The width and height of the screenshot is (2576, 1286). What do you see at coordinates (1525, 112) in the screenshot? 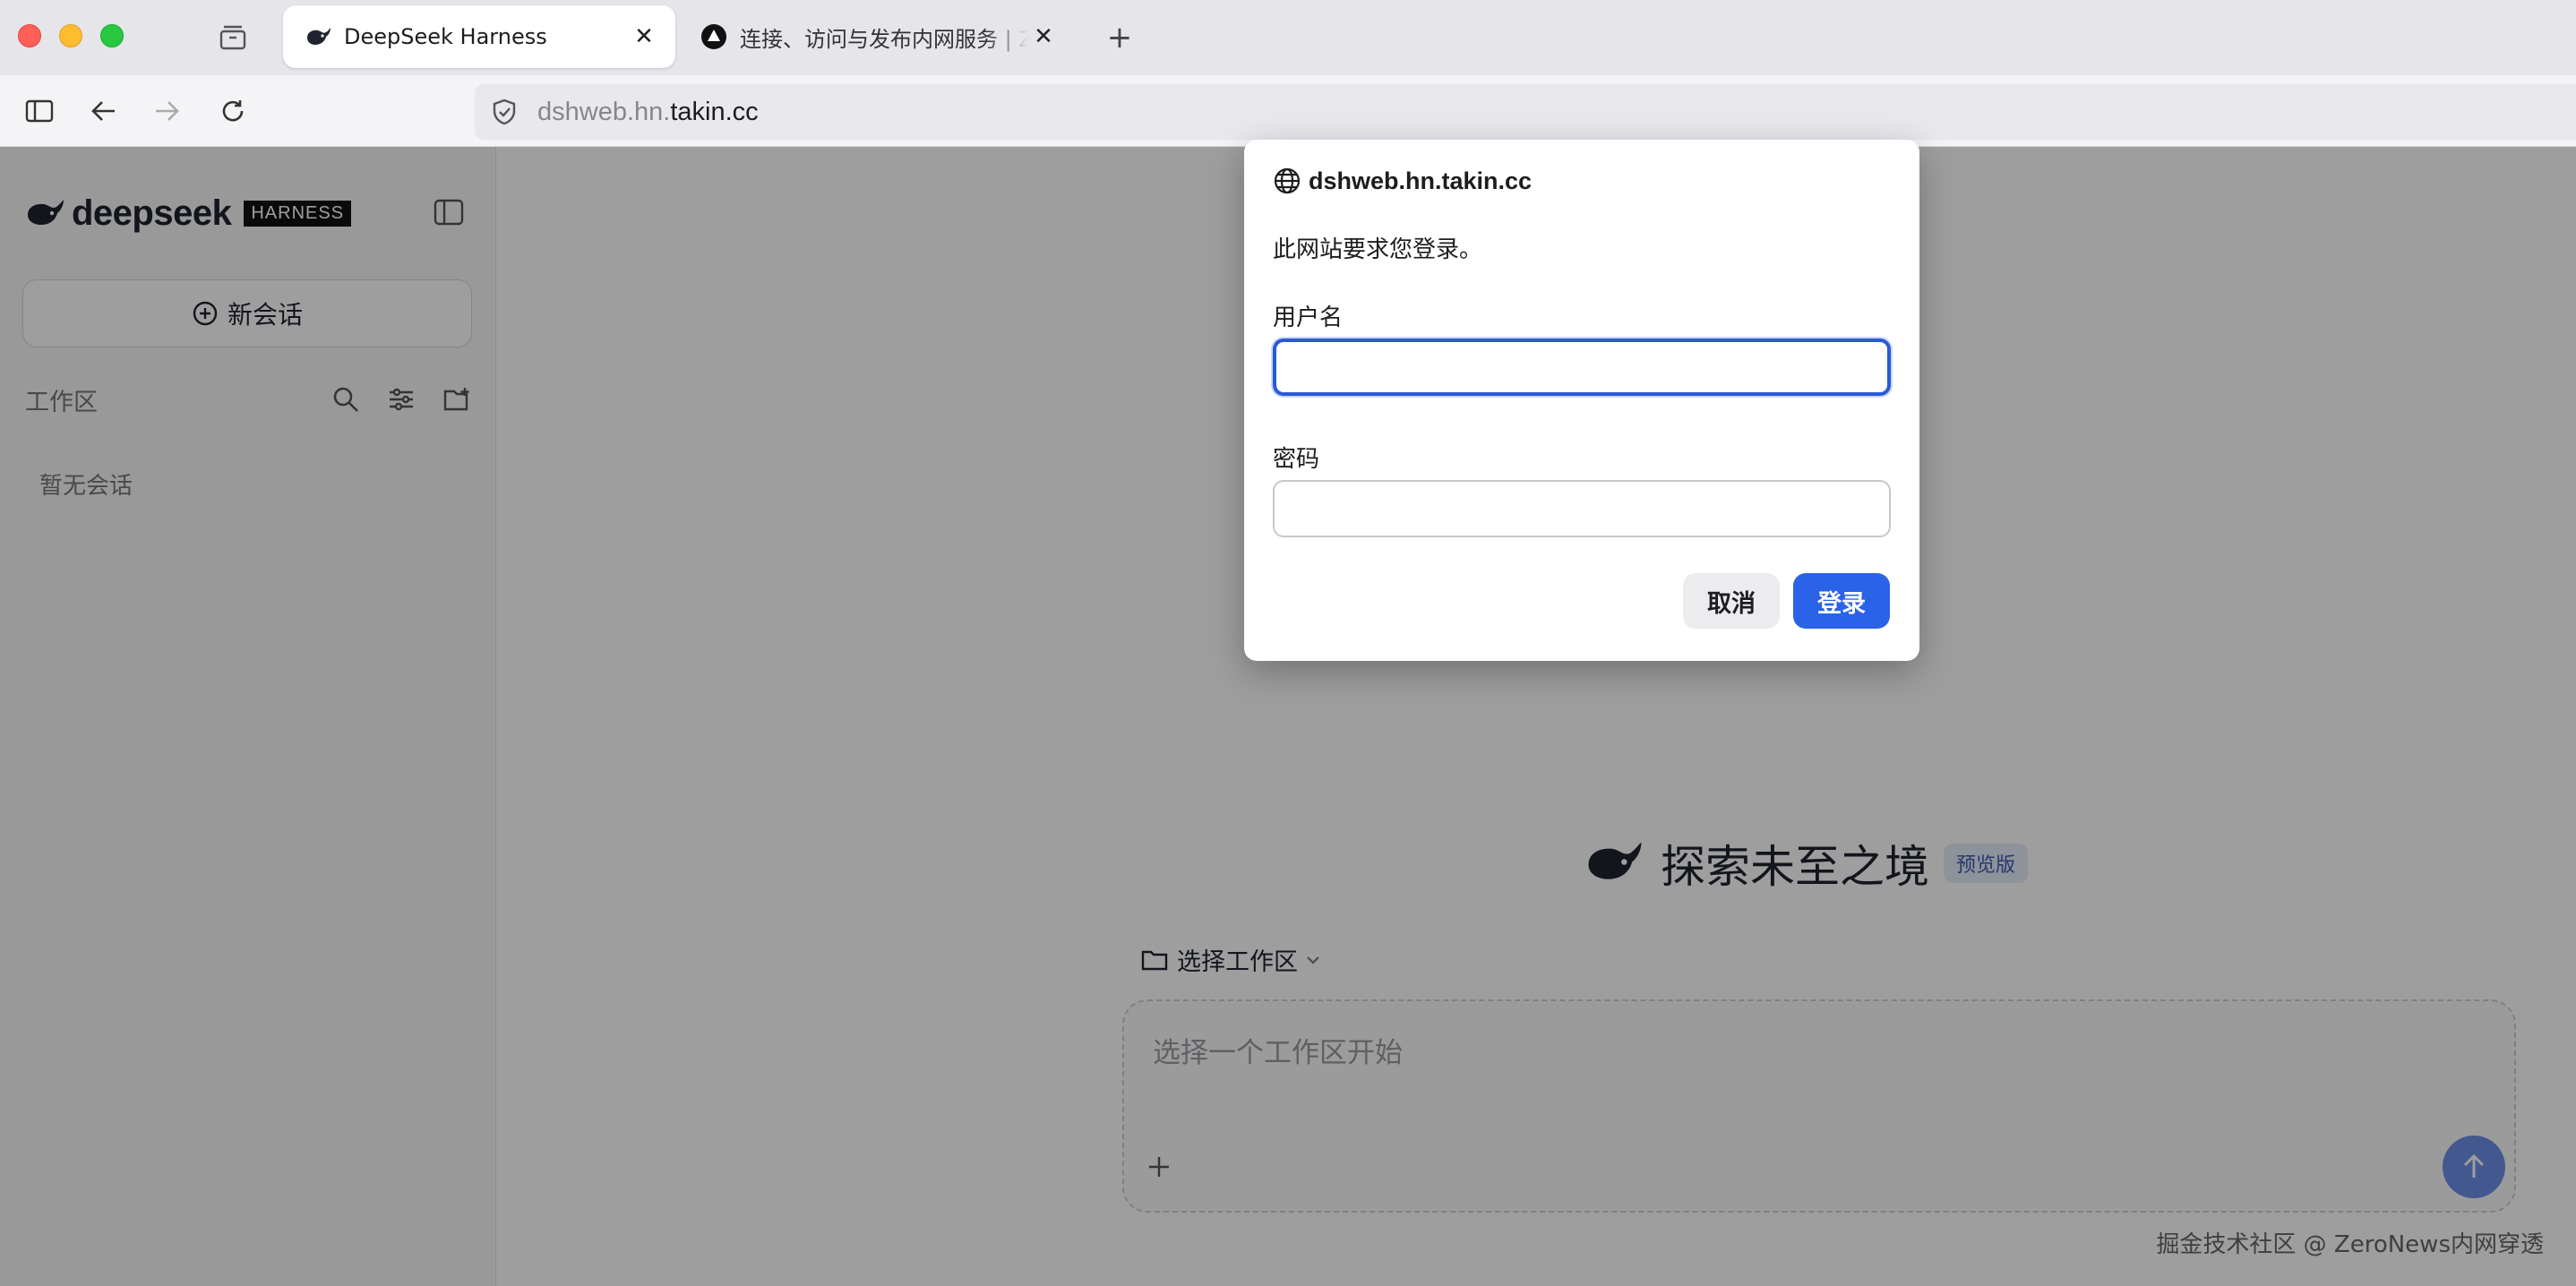
I see `address-bar: dshweb.hn.takin.cc` at bounding box center [1525, 112].